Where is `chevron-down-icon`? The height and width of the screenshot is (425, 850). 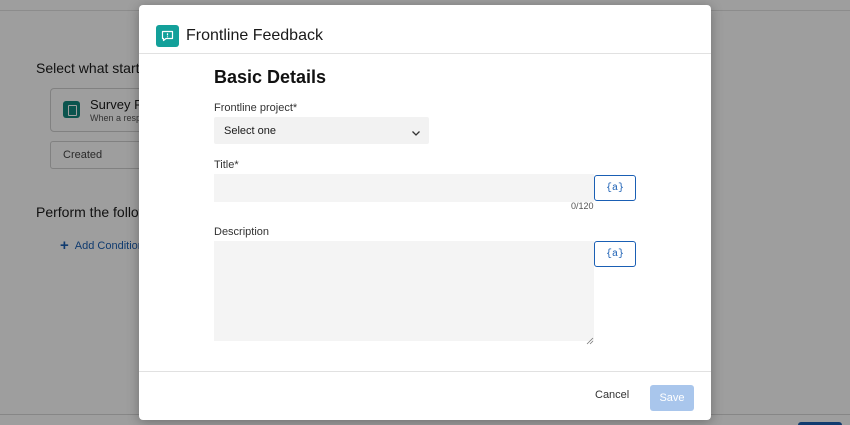 chevron-down-icon is located at coordinates (416, 134).